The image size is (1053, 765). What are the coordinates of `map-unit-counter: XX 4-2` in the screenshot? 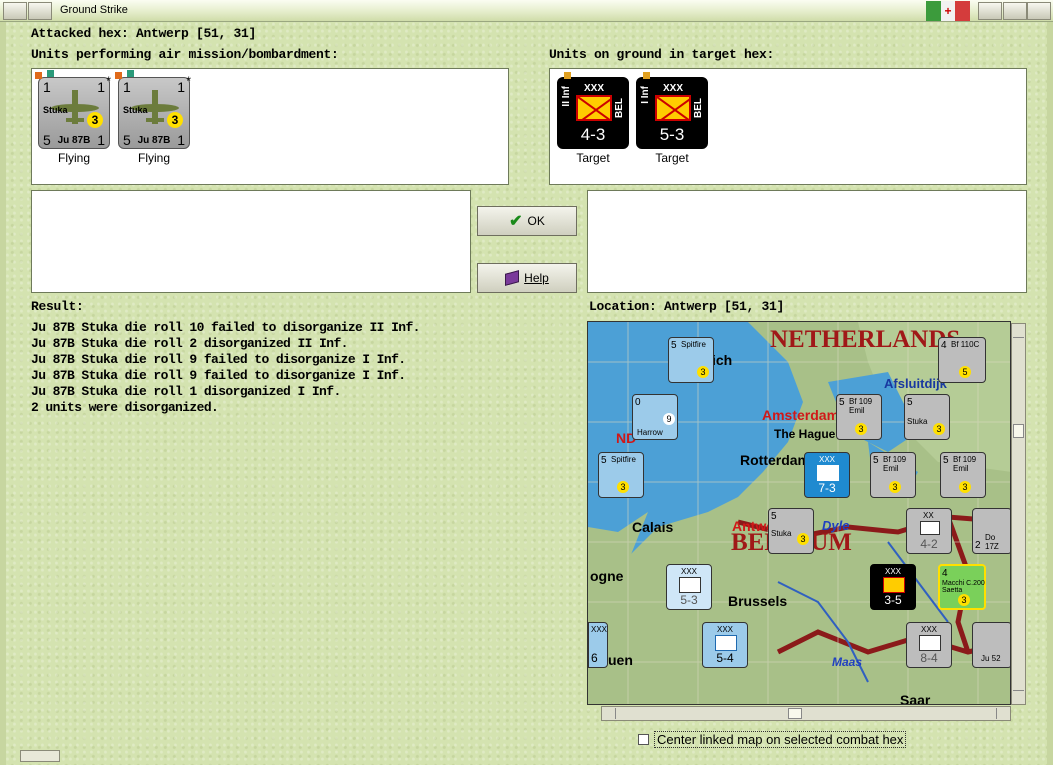 It's located at (929, 531).